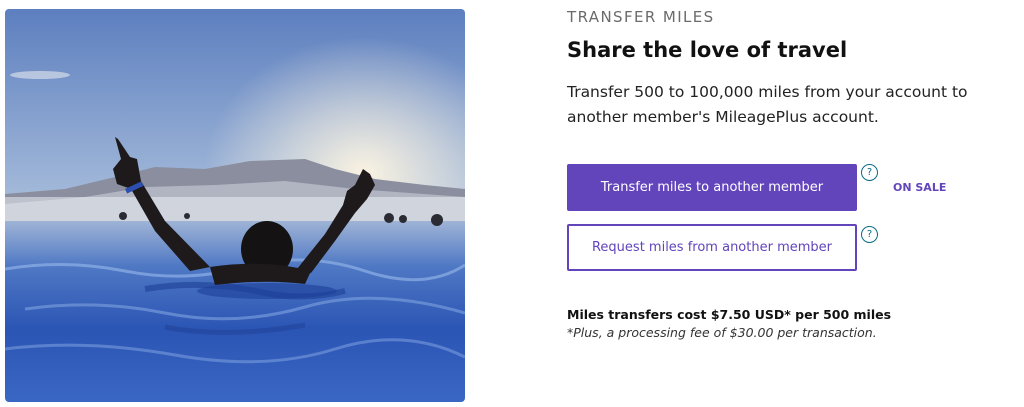  Describe the element at coordinates (712, 187) in the screenshot. I see `transfer-miles-button: Transfer miles to another member` at that location.